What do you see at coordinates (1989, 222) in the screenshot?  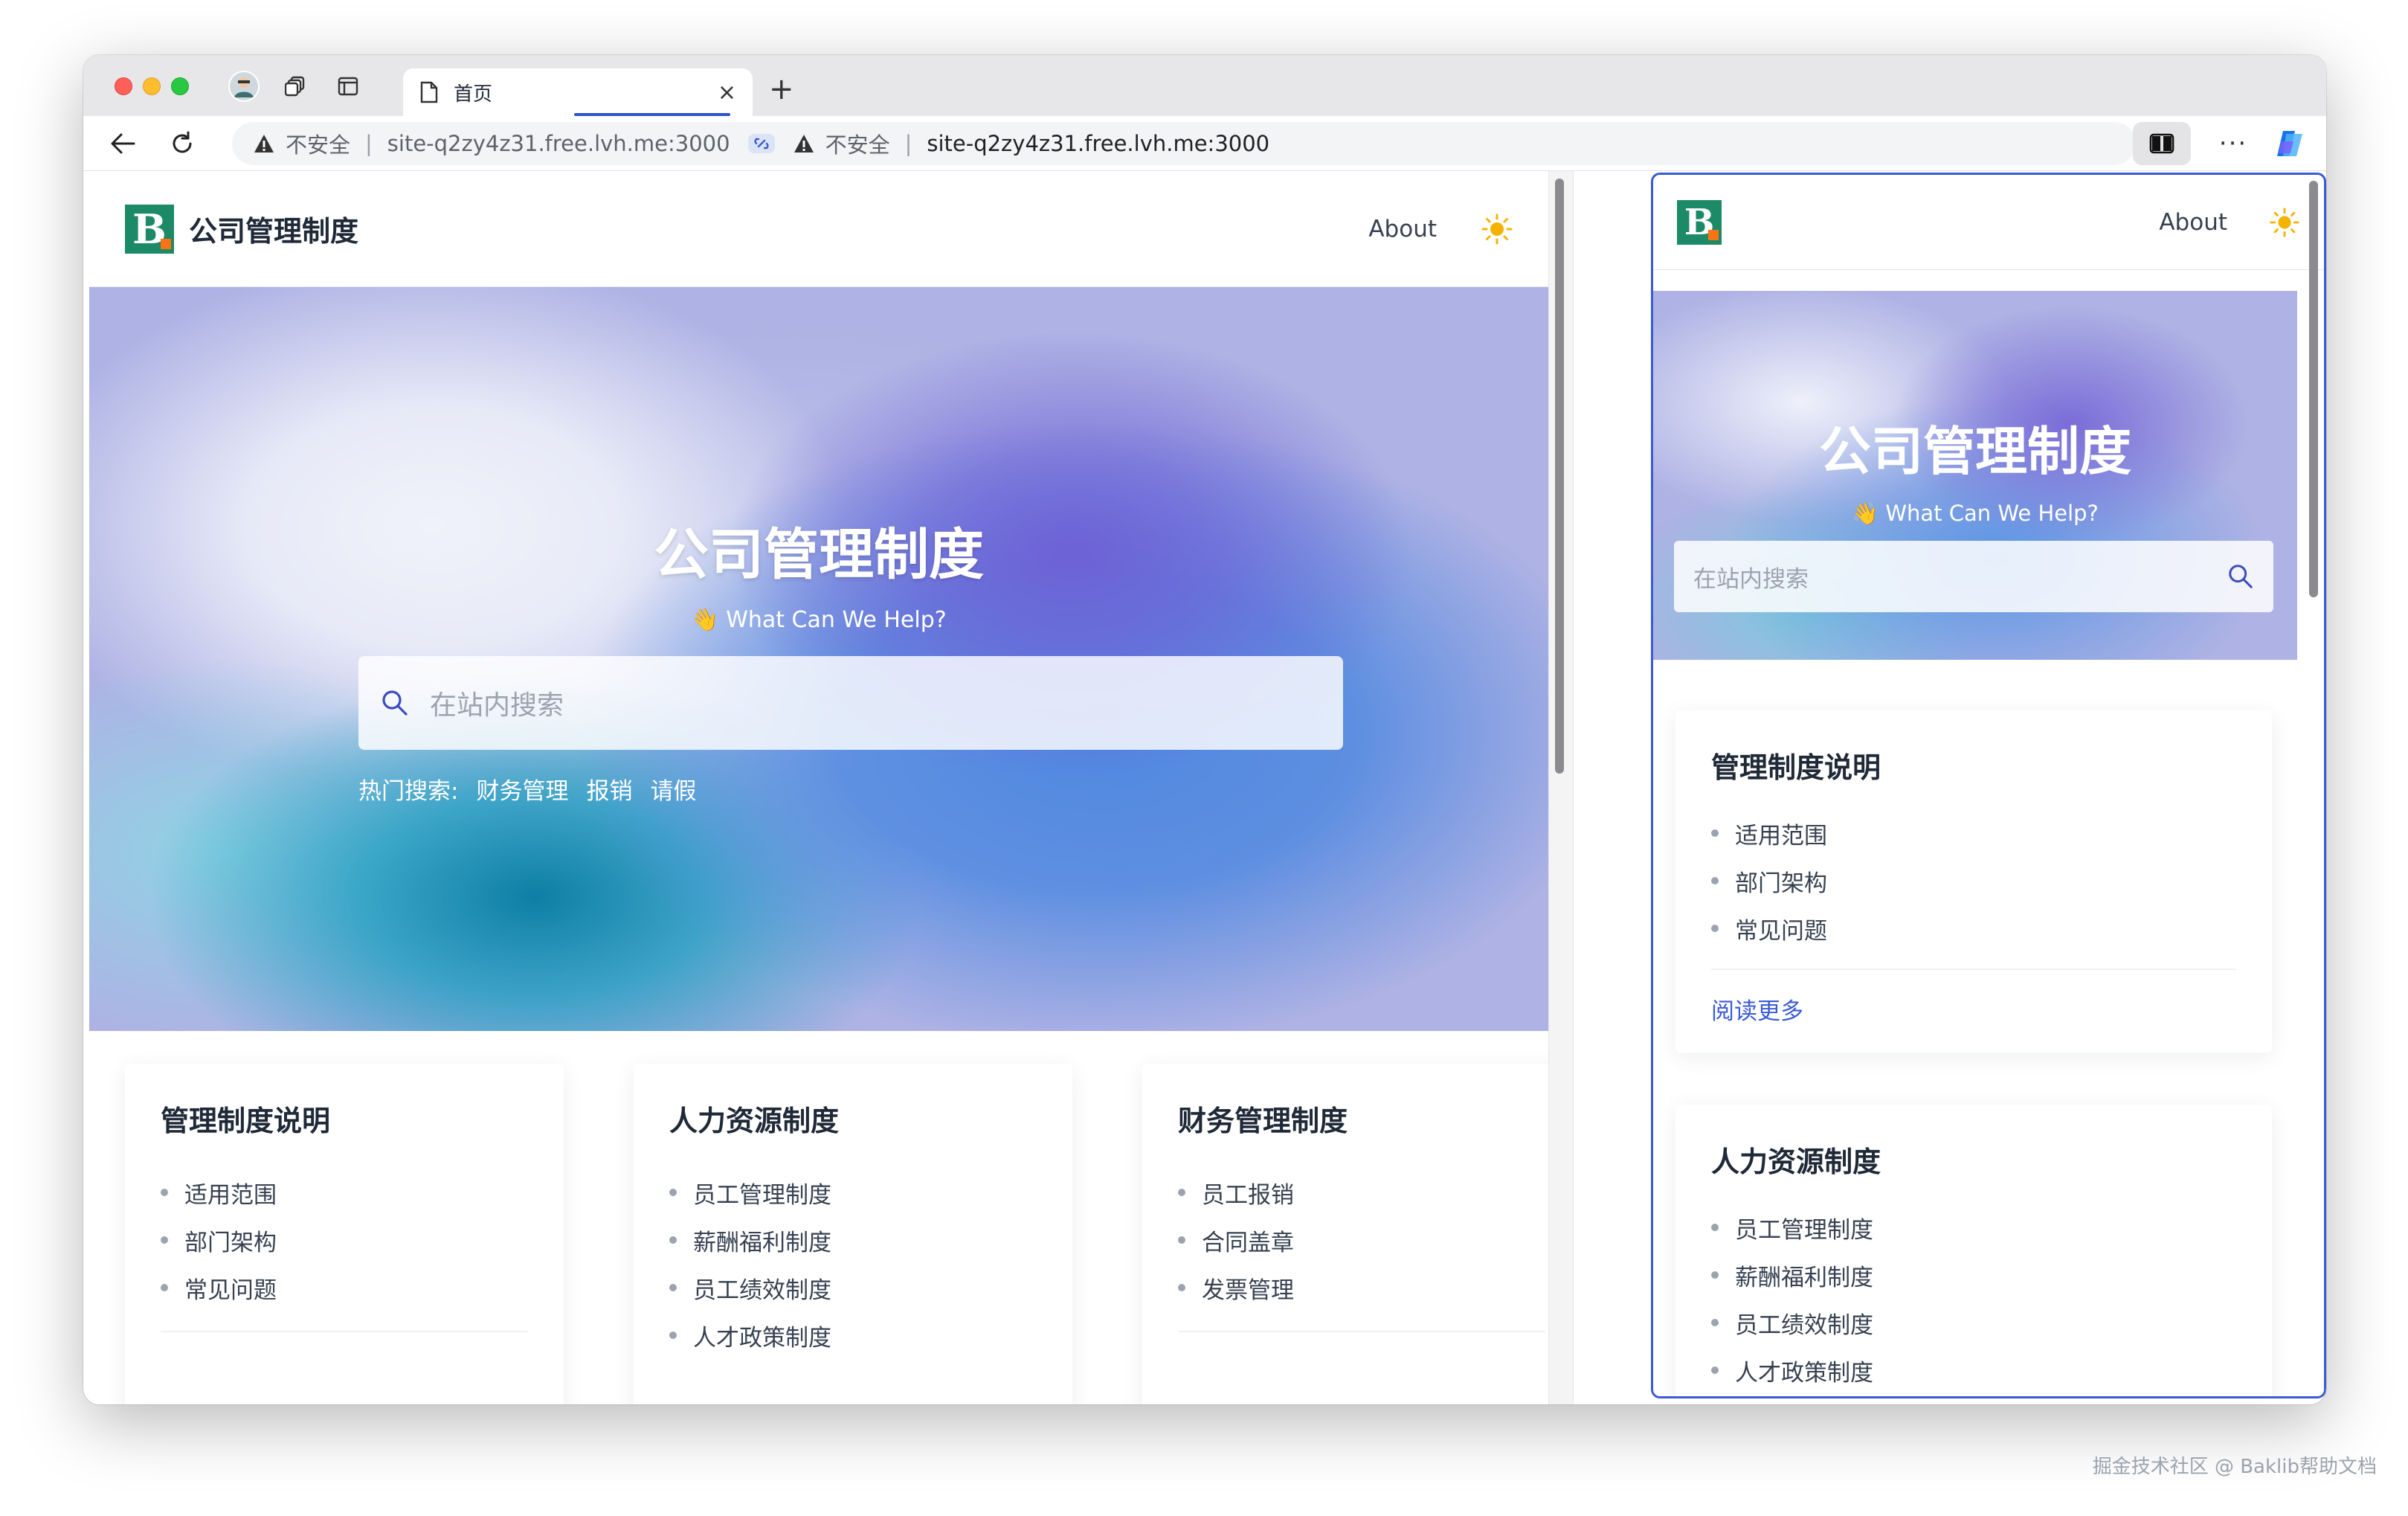 I see `site-header: B About` at bounding box center [1989, 222].